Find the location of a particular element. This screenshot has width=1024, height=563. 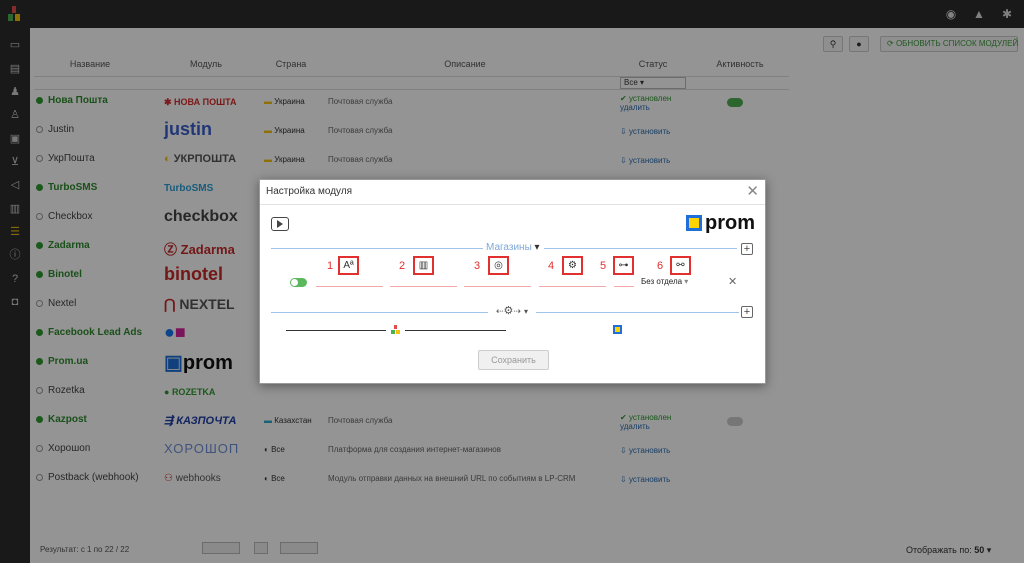

mapping-left-line is located at coordinates (336, 330).